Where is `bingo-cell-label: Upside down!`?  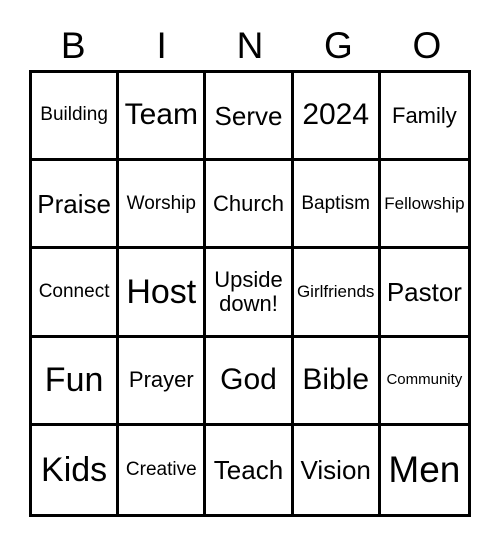 bingo-cell-label: Upside down! is located at coordinates (248, 291).